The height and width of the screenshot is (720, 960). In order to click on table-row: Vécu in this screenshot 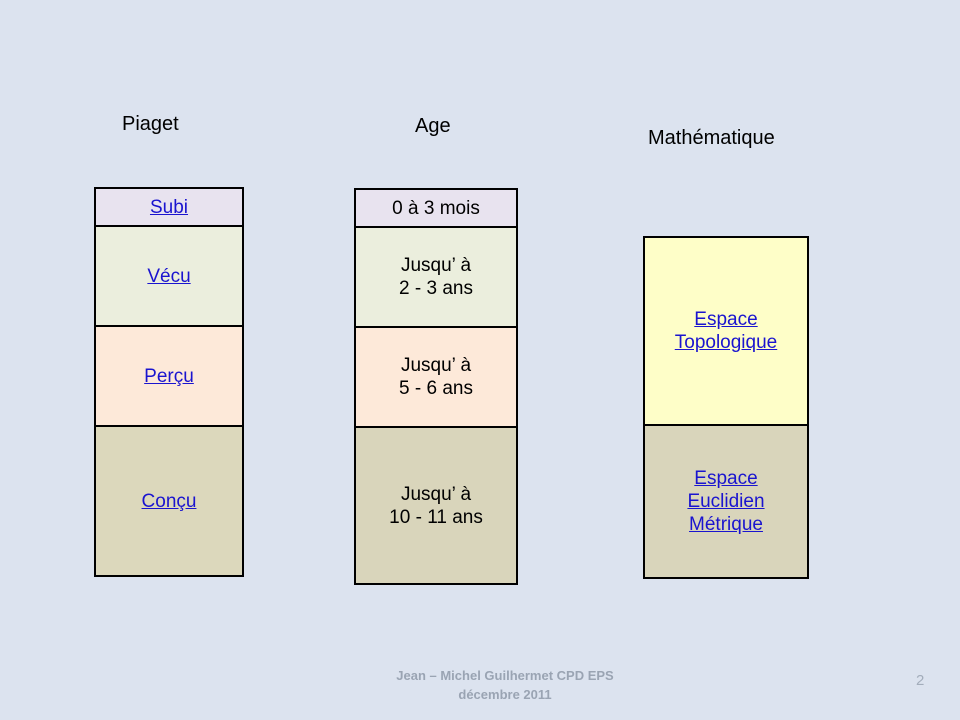, I will do `click(169, 275)`.